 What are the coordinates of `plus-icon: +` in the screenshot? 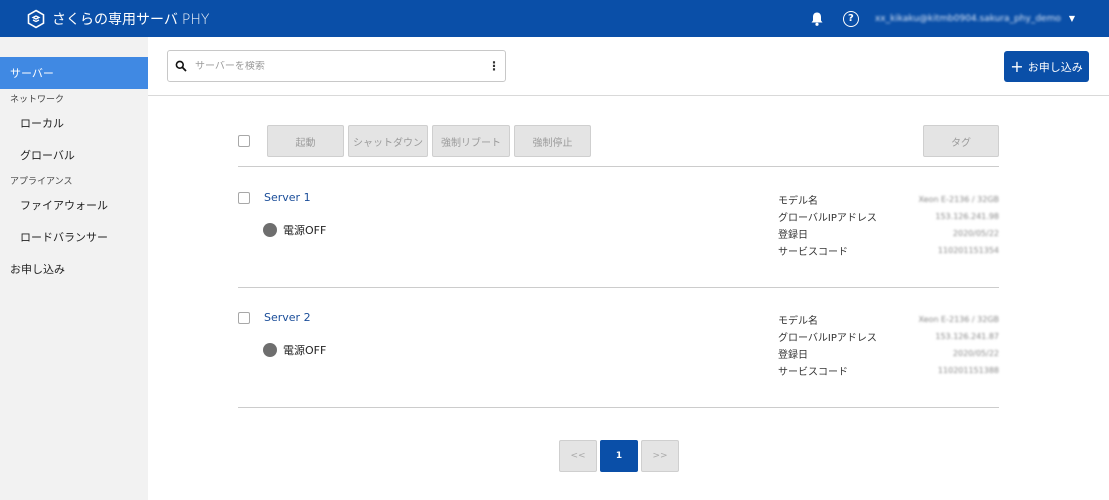 It's located at (1017, 66).